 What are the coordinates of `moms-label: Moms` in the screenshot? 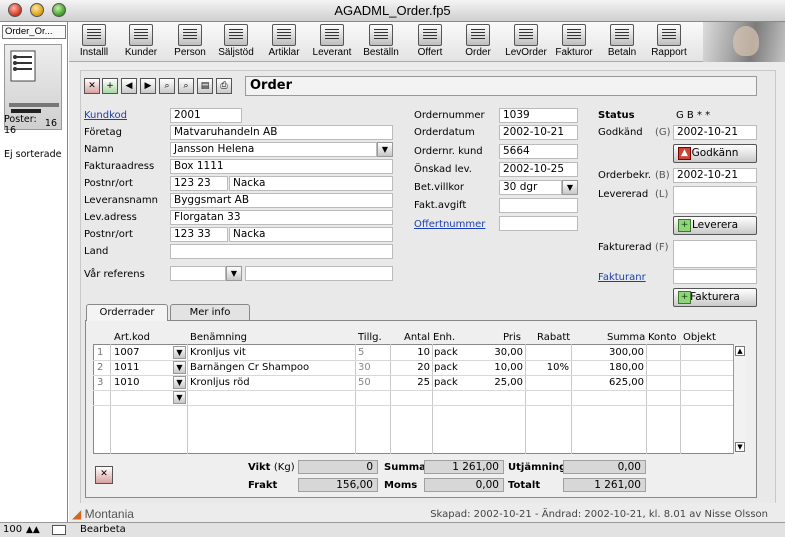 It's located at (401, 485).